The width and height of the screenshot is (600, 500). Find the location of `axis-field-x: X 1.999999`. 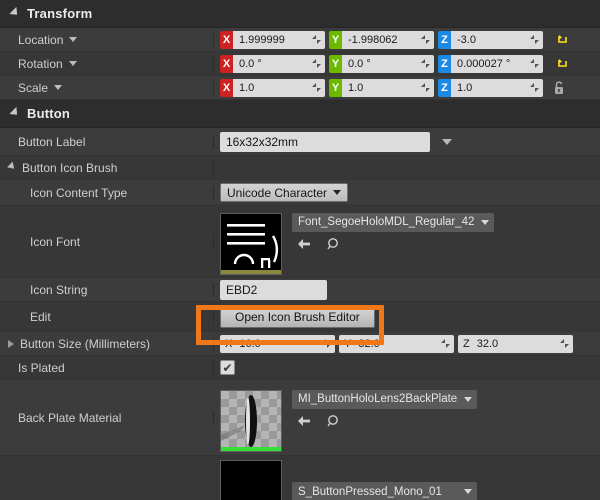

axis-field-x: X 1.999999 is located at coordinates (272, 39).